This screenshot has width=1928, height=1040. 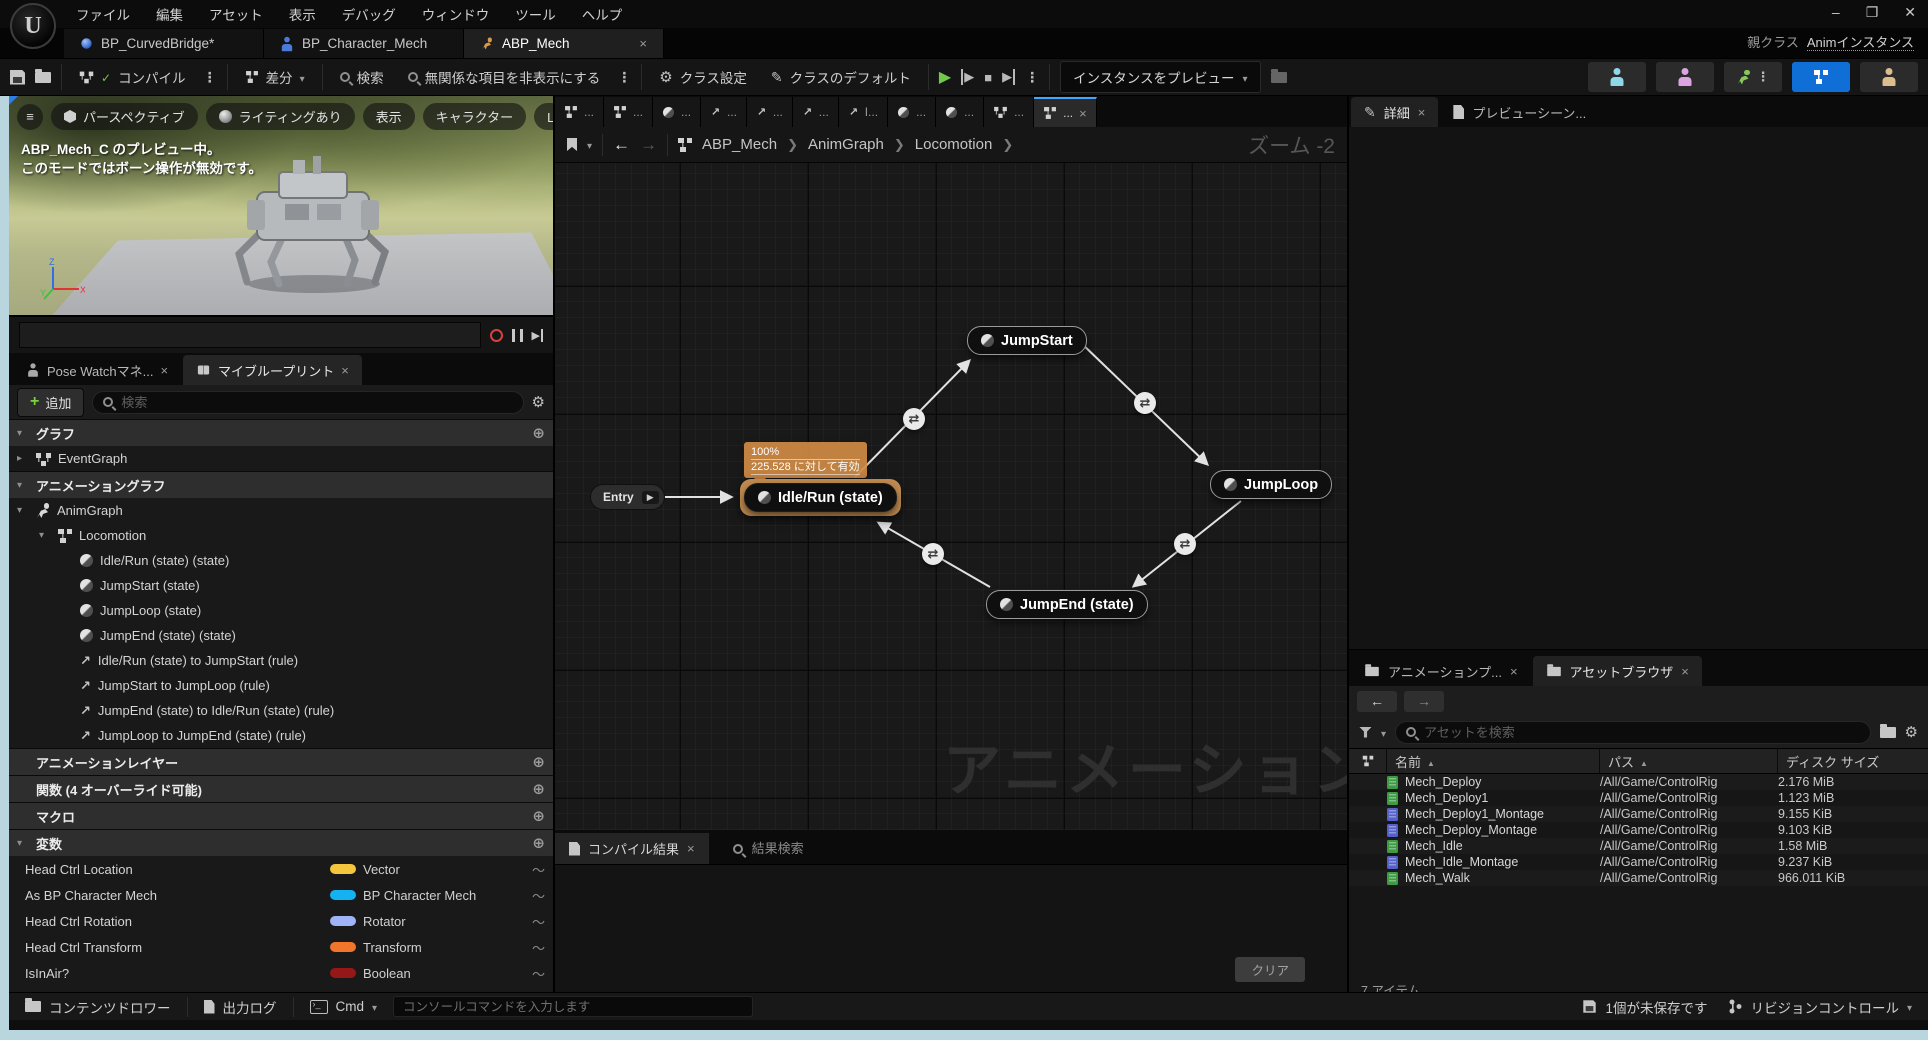 I want to click on clear-button: クリア, so click(x=1270, y=969).